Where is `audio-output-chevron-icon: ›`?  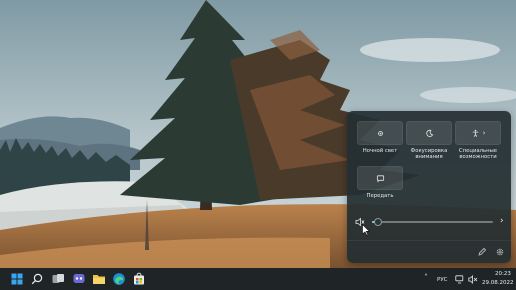 audio-output-chevron-icon: › is located at coordinates (502, 221).